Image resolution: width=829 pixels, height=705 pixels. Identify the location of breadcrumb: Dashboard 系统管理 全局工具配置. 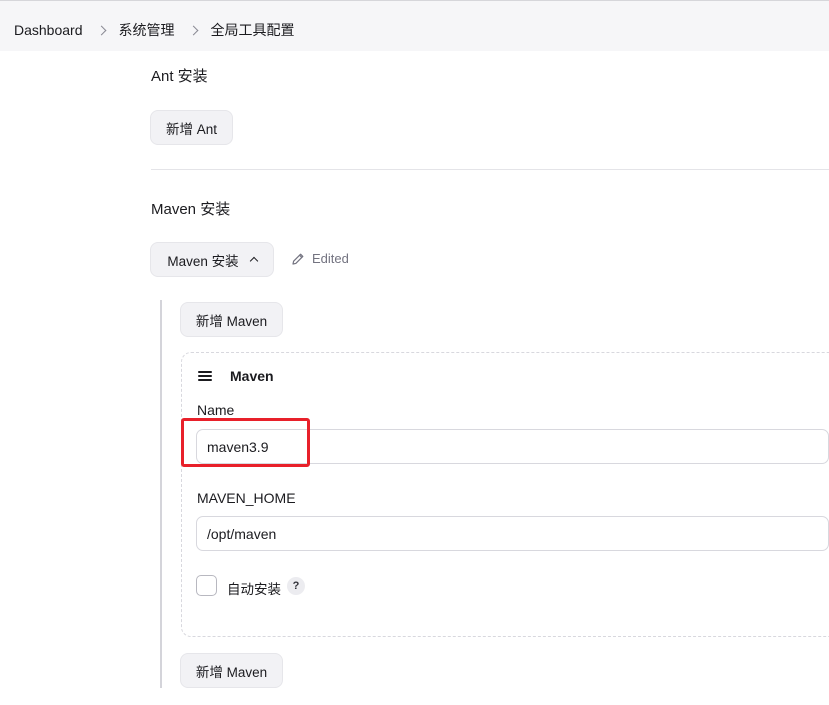
(154, 30).